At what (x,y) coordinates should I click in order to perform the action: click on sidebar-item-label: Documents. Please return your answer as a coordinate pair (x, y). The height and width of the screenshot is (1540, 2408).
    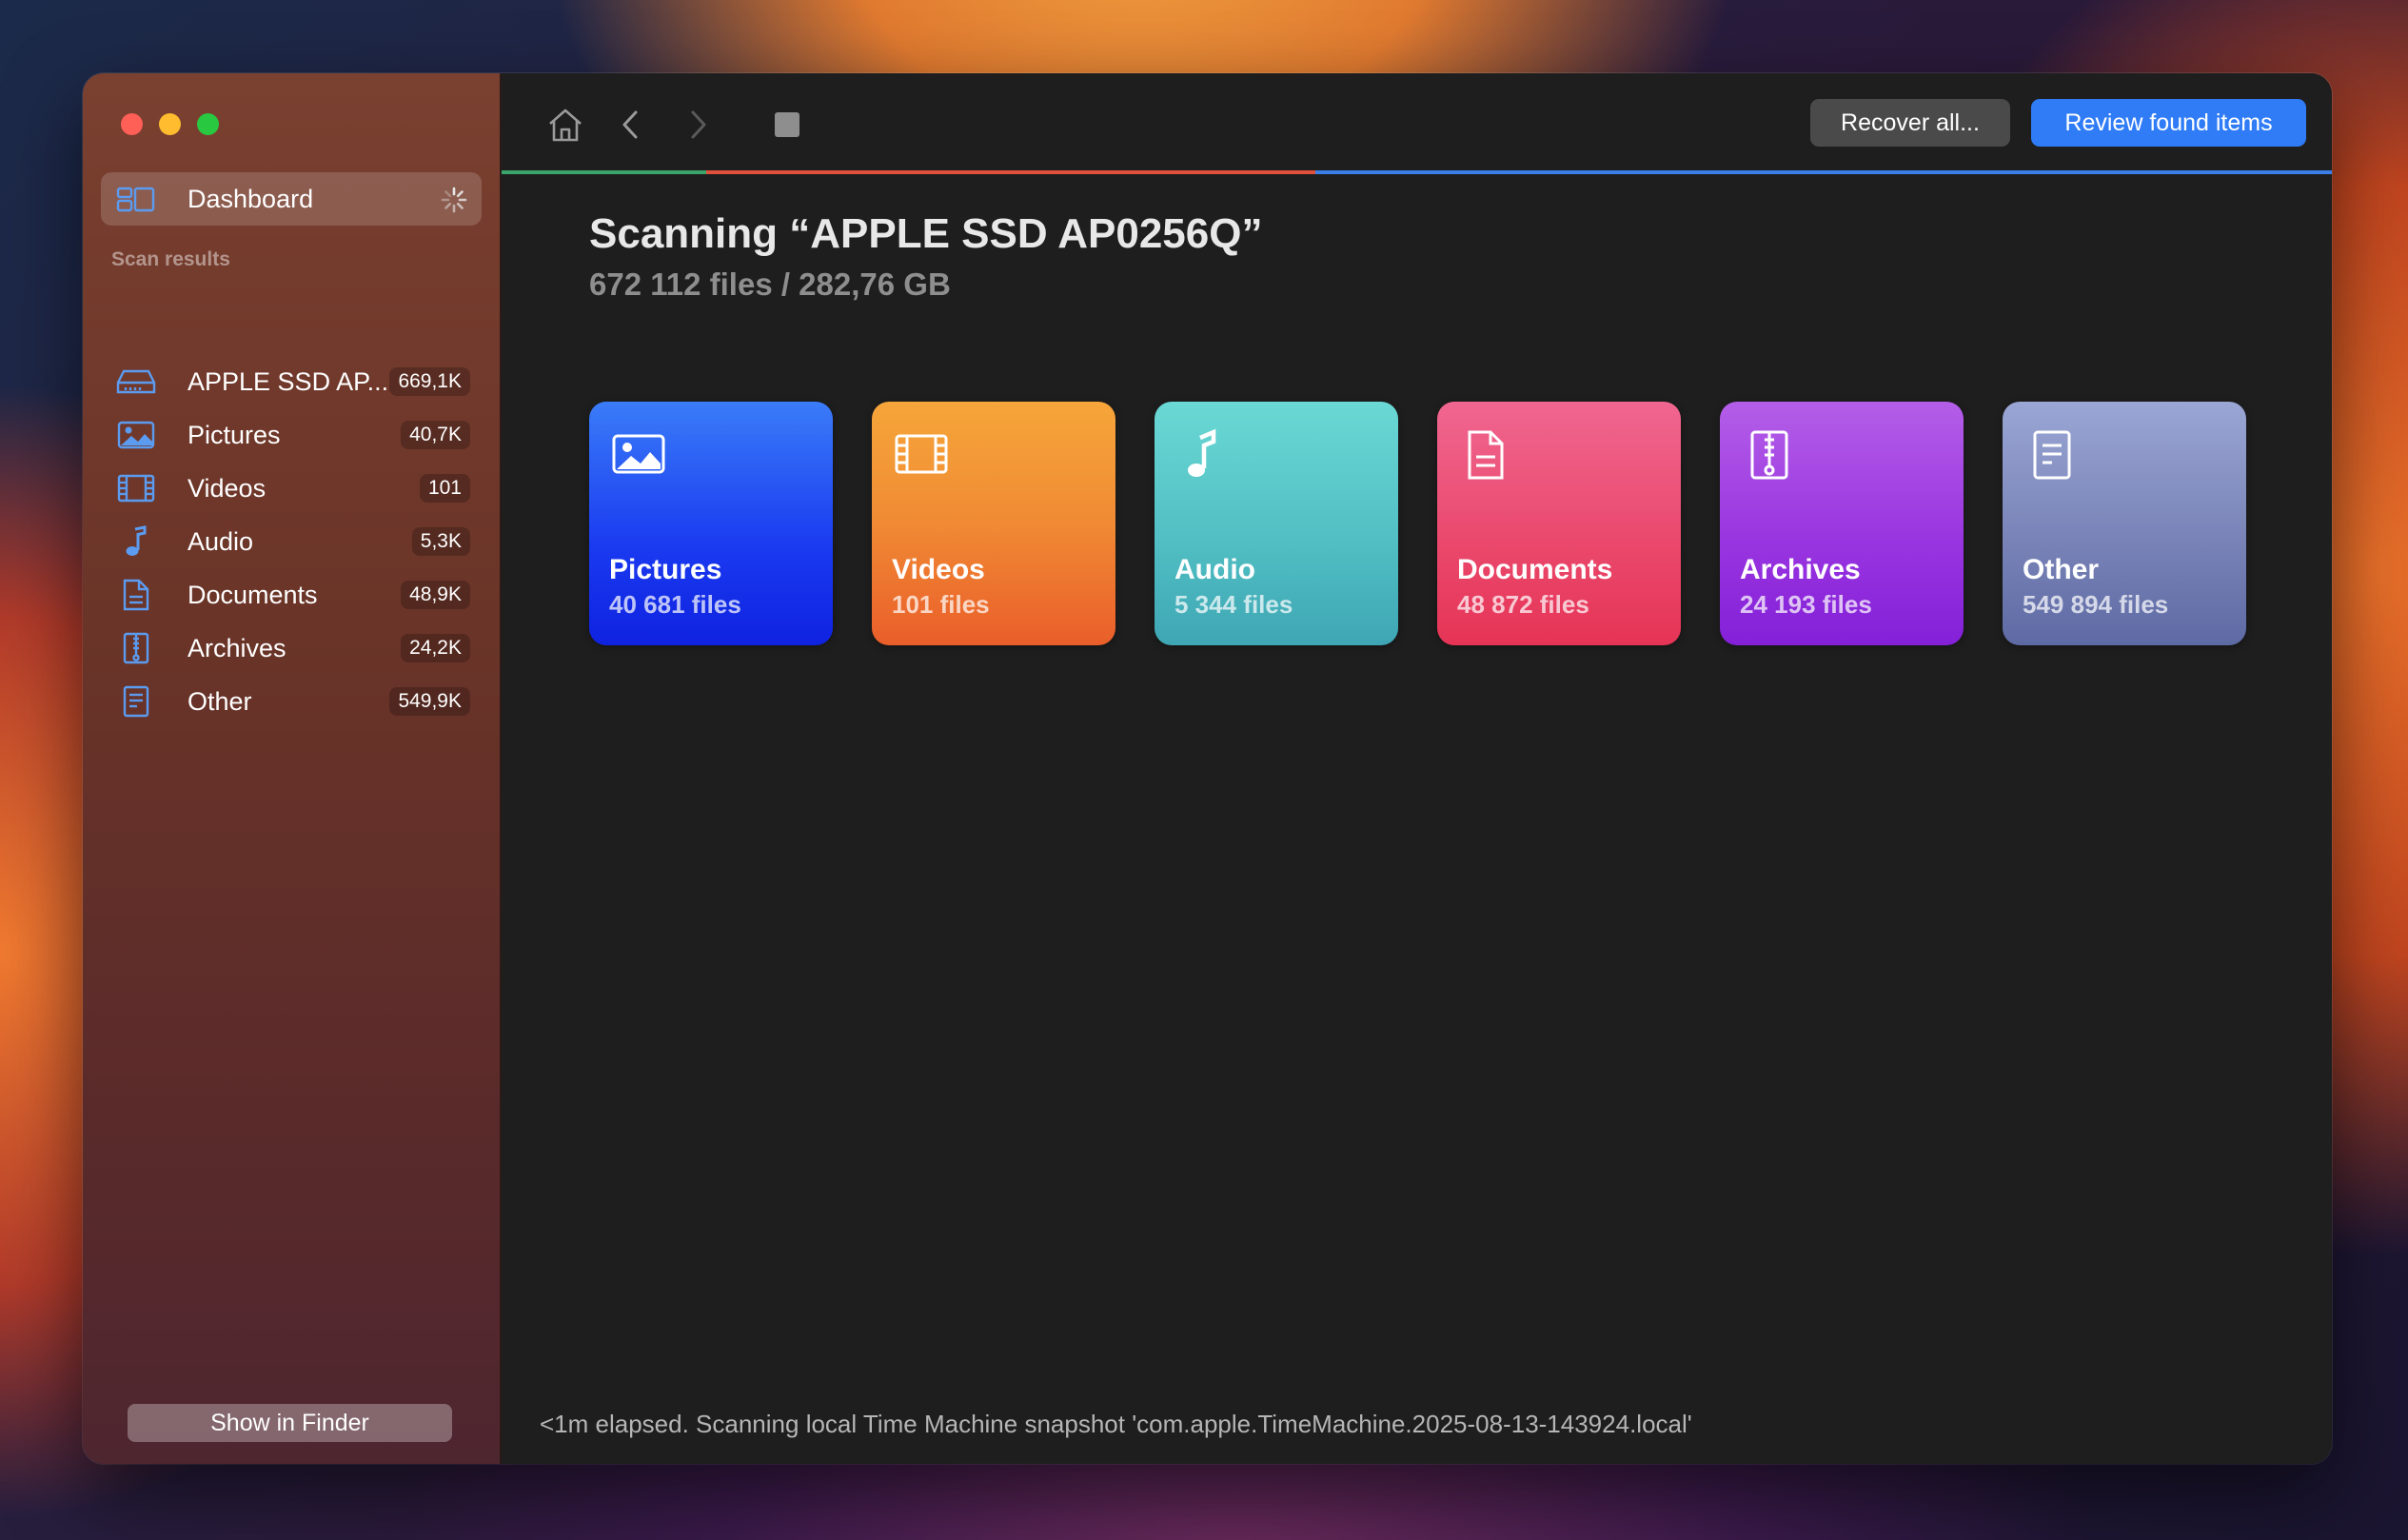
    Looking at the image, I should click on (253, 594).